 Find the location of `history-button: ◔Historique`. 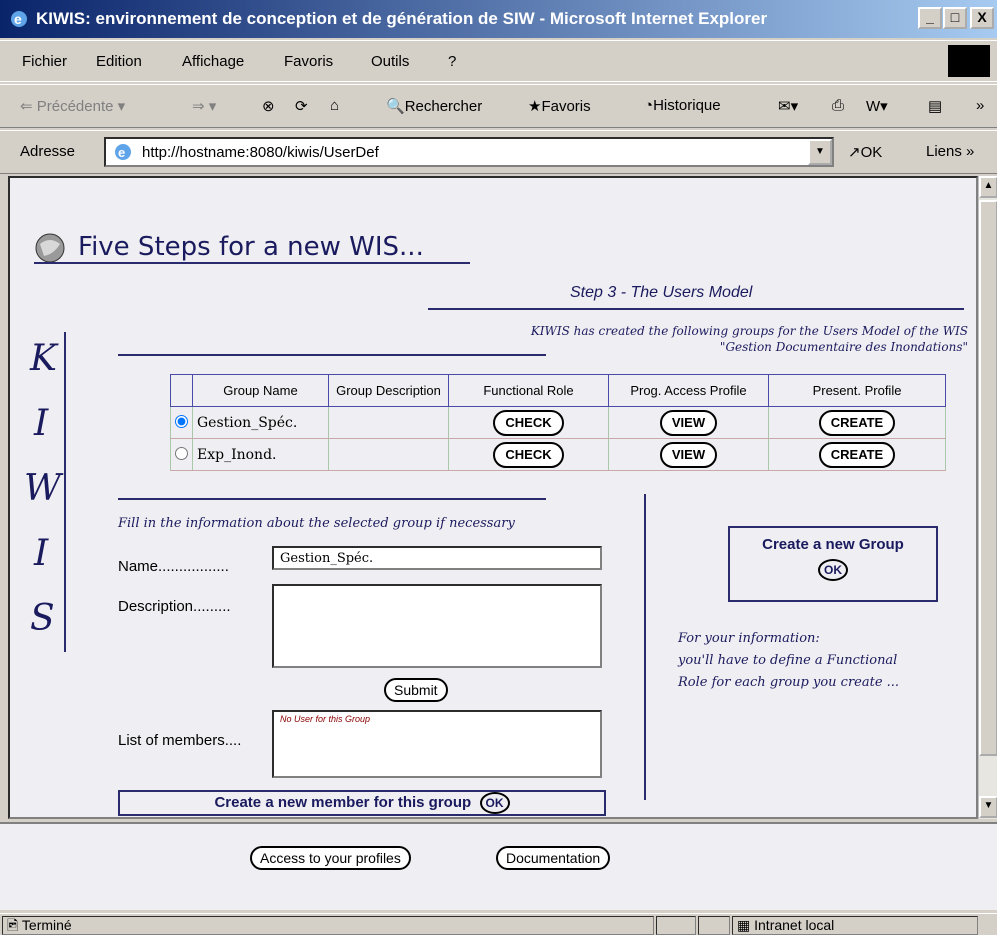

history-button: ◔Historique is located at coordinates (682, 105).